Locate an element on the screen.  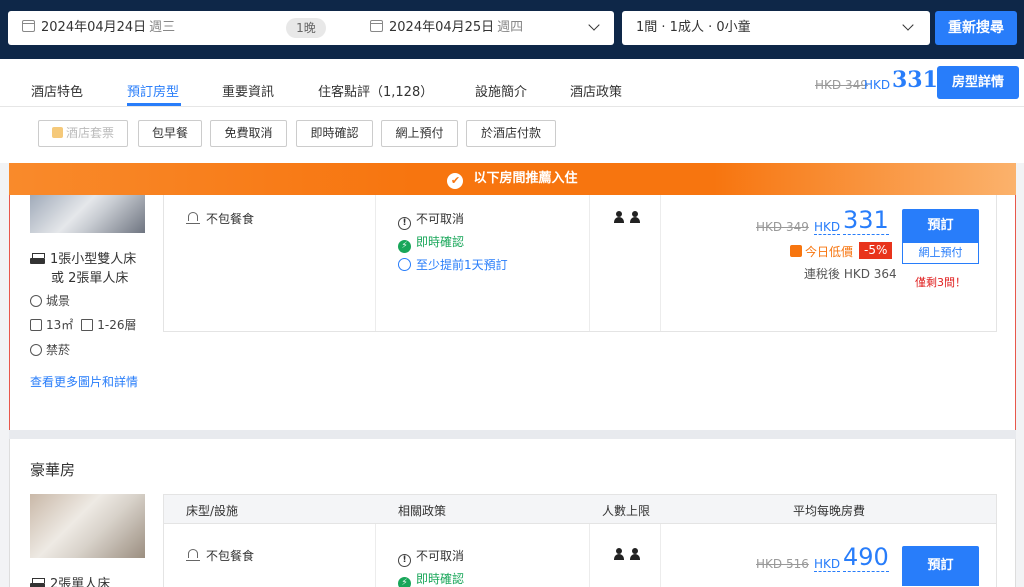
filter-instant-confirm: 即時確認 is located at coordinates (334, 133).